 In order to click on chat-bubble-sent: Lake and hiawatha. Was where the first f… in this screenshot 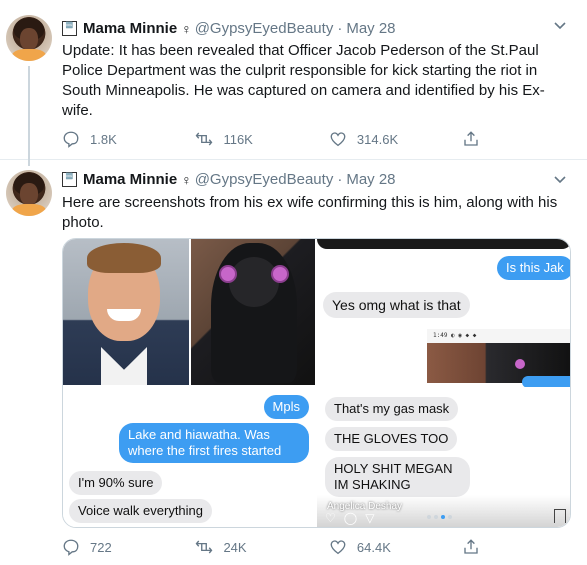, I will do `click(214, 443)`.